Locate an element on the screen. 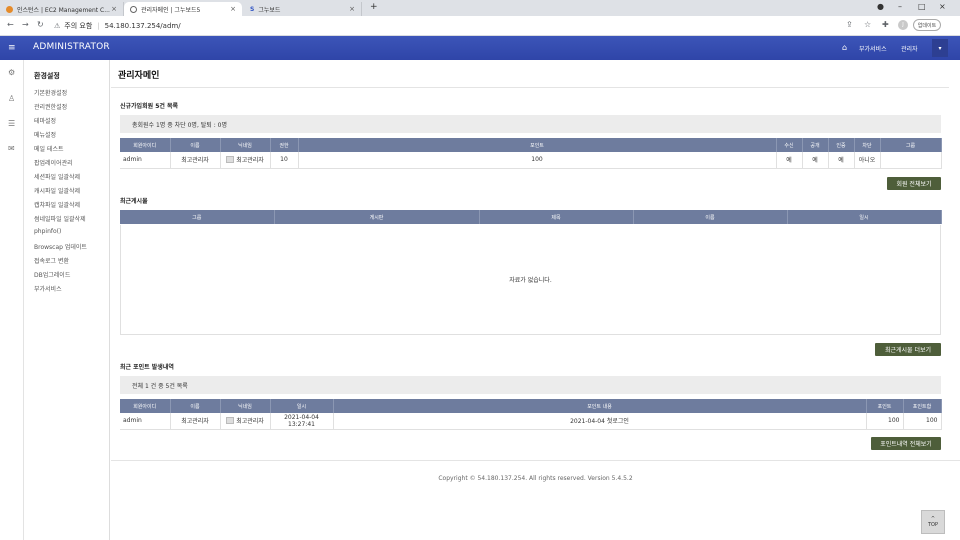 The height and width of the screenshot is (540, 960). tab-admin-main: 관리자메인 | 그누보드5 × is located at coordinates (183, 9).